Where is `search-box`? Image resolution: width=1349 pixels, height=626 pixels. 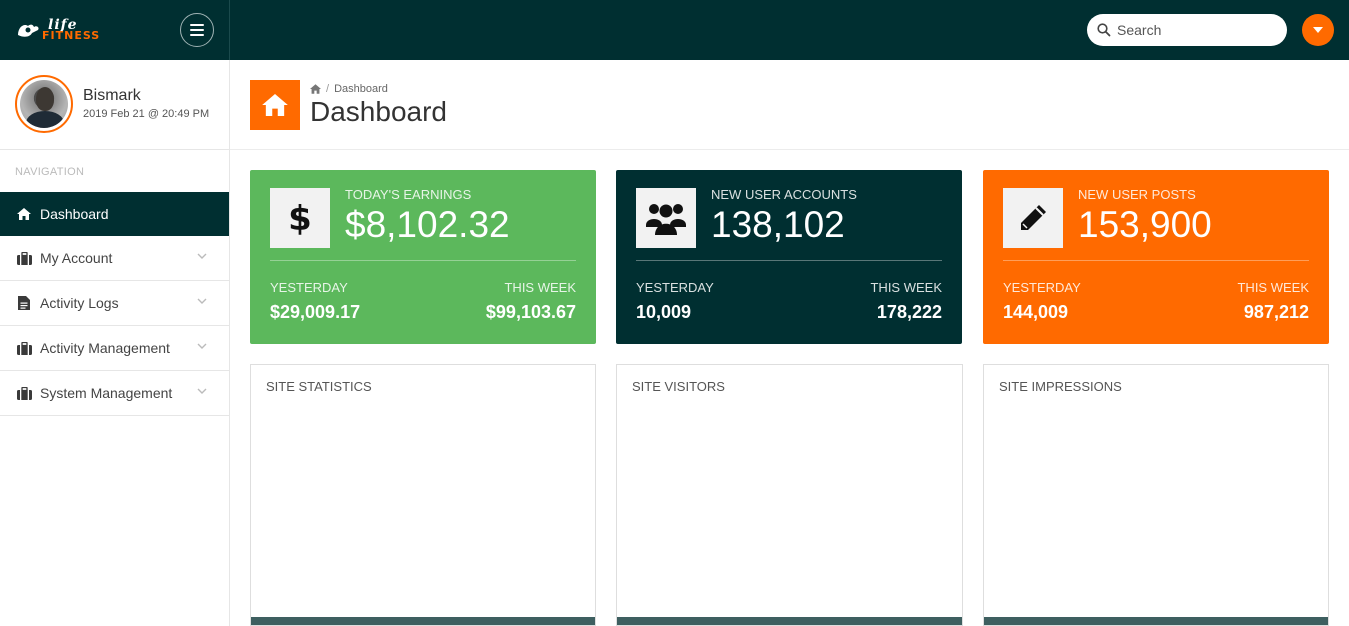 search-box is located at coordinates (1187, 30).